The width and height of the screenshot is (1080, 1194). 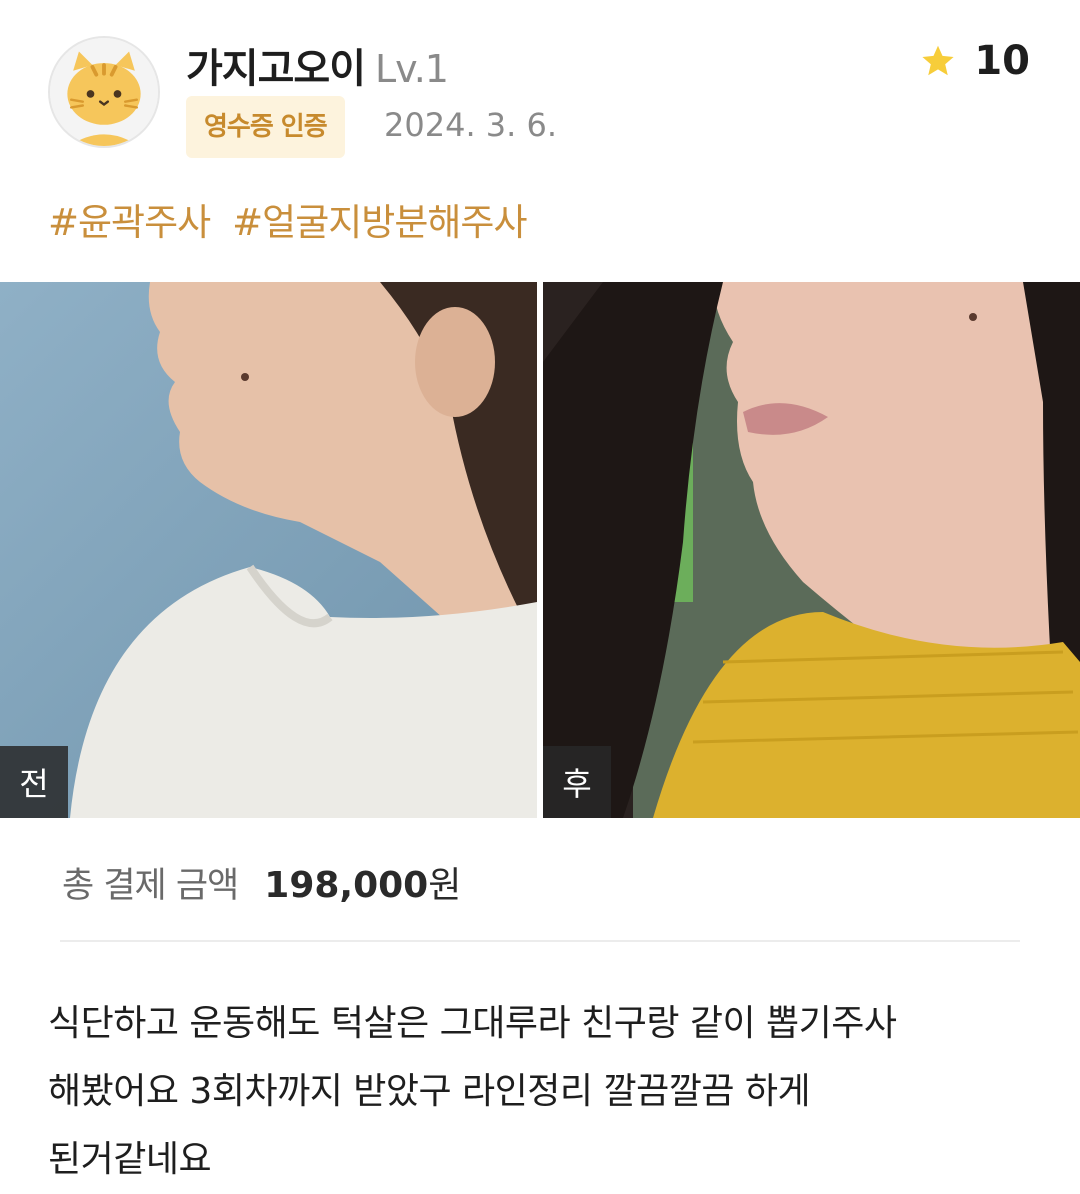 I want to click on rating: 10, so click(x=975, y=61).